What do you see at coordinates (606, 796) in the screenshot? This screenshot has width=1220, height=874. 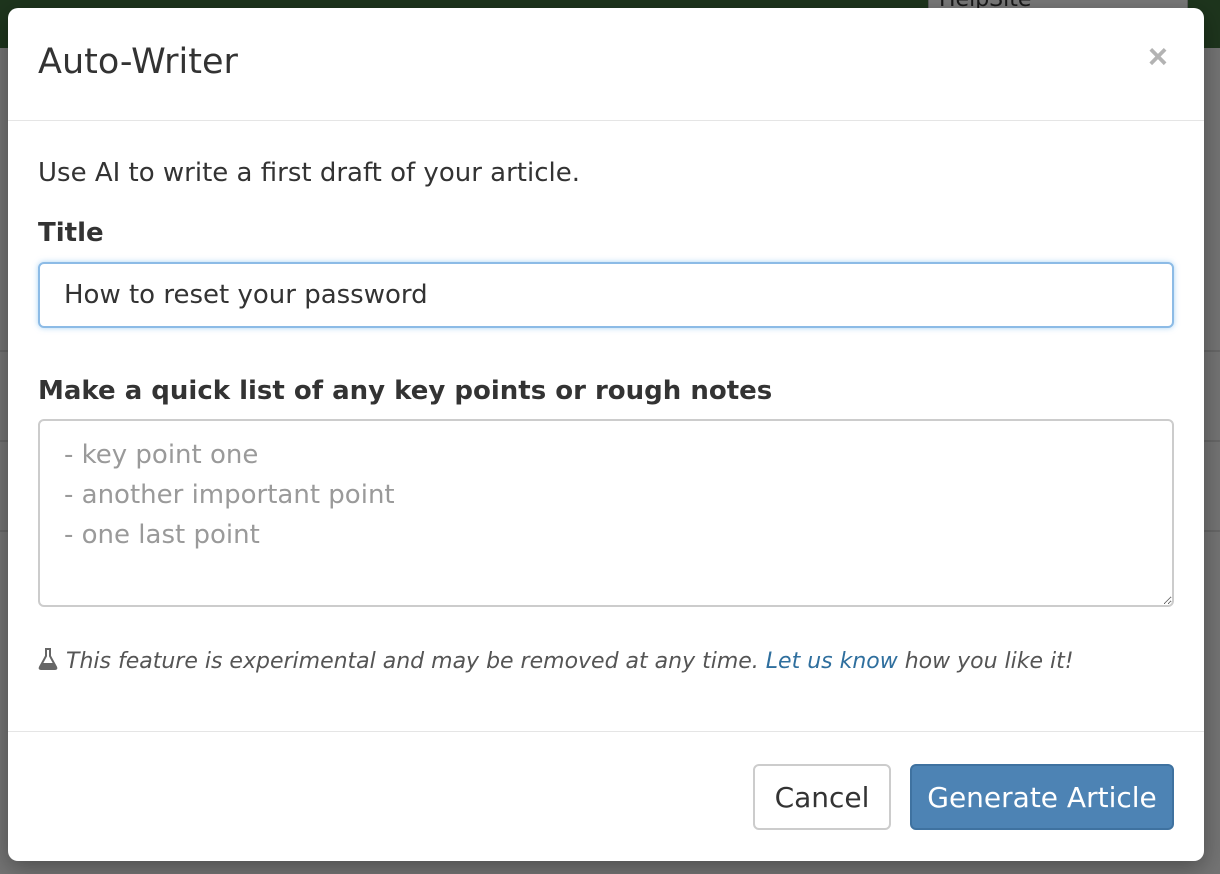 I see `modal-footer: Cancel Generate Article` at bounding box center [606, 796].